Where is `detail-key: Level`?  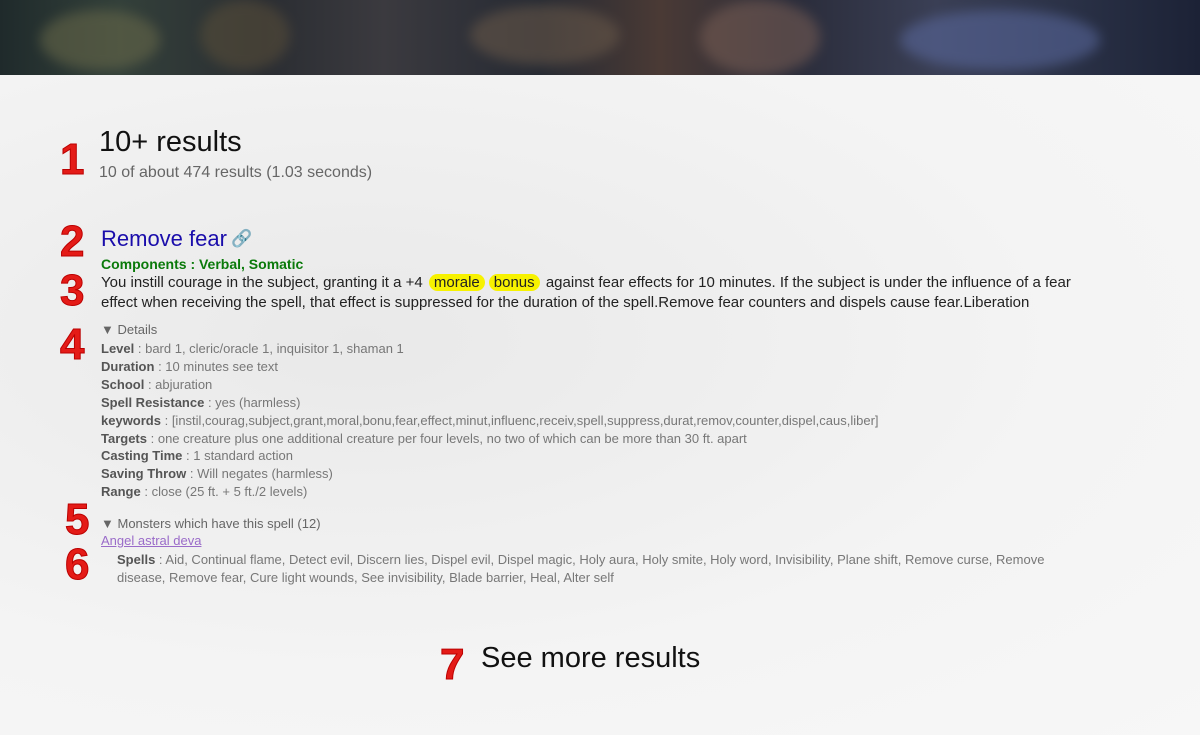
detail-key: Level is located at coordinates (118, 348).